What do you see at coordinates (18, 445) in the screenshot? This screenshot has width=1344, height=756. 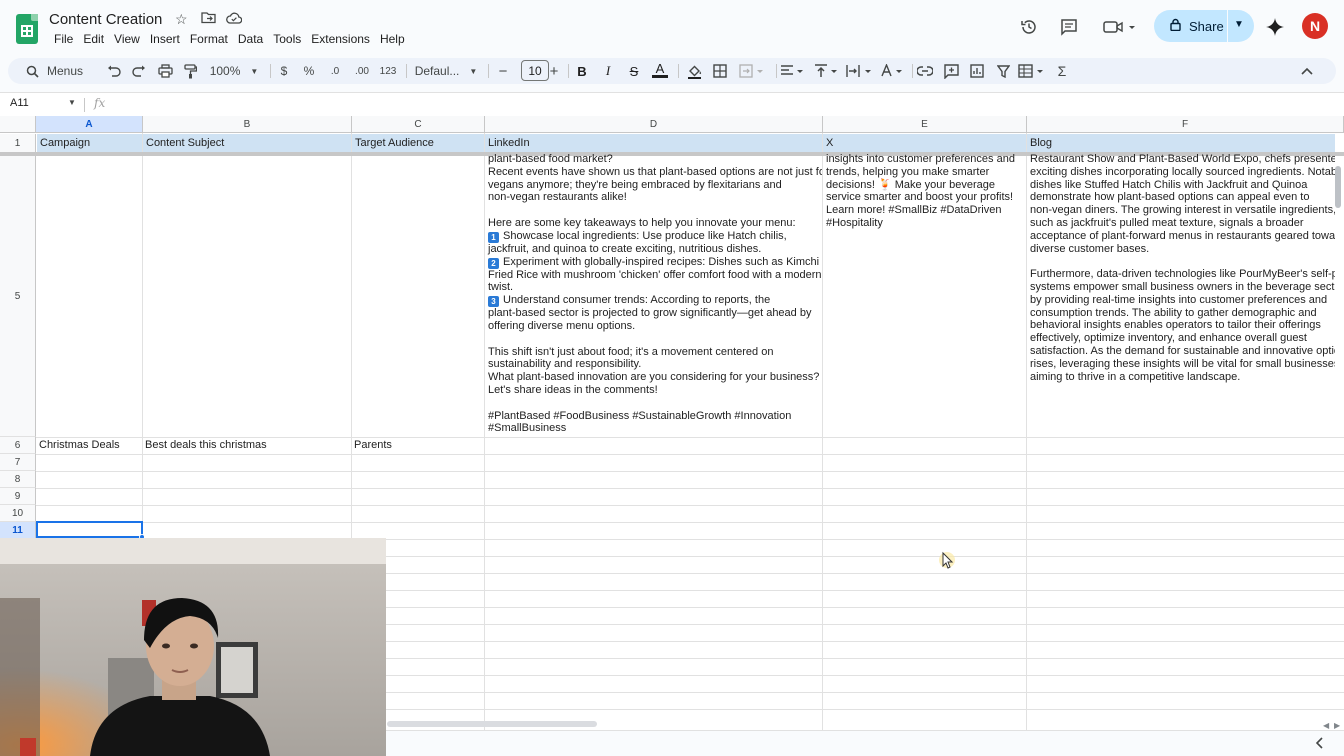 I see `row-header-6: 6` at bounding box center [18, 445].